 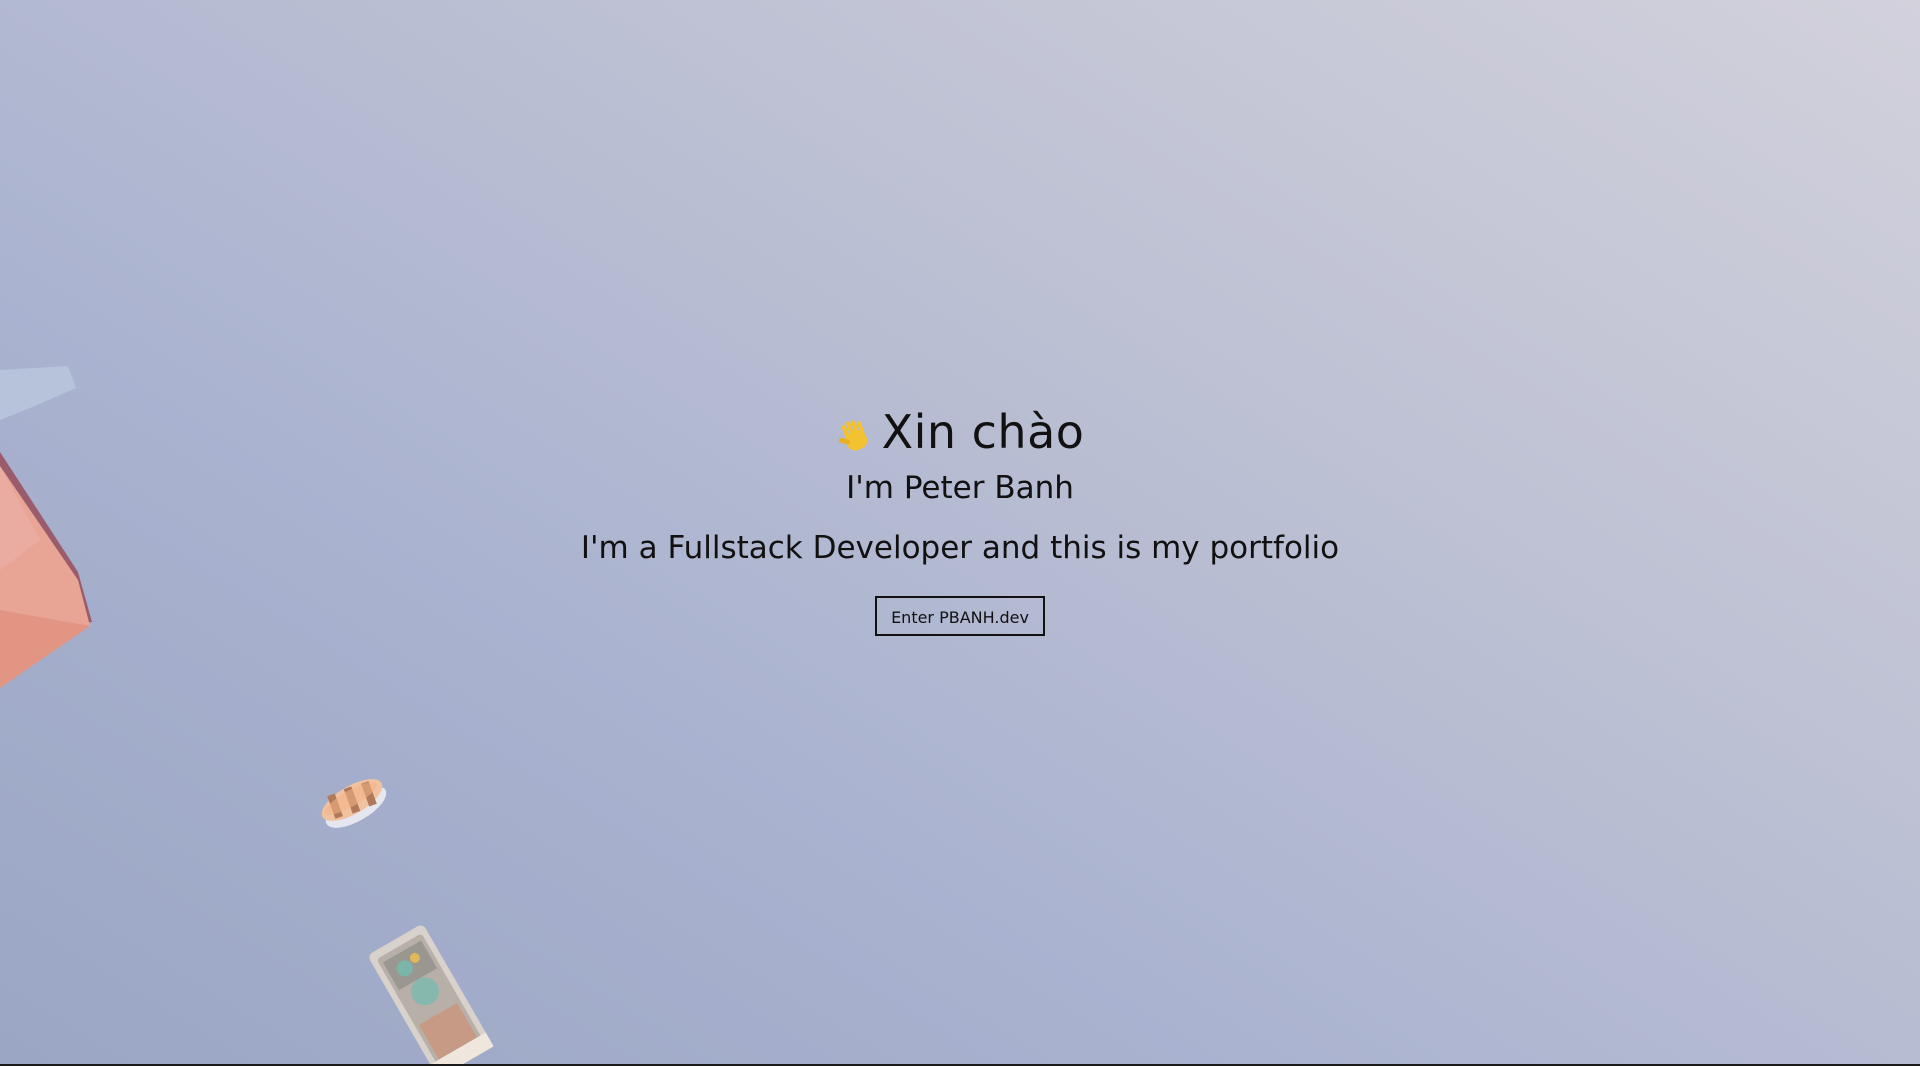 I want to click on greeting-heading: Xin chào, so click(x=960, y=432).